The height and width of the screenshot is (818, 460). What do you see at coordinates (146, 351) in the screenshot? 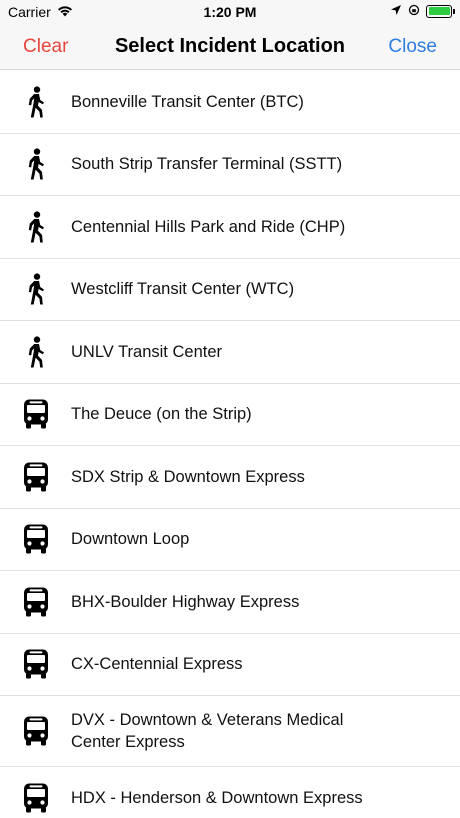
I see `location-label: UNLV Transit Center` at bounding box center [146, 351].